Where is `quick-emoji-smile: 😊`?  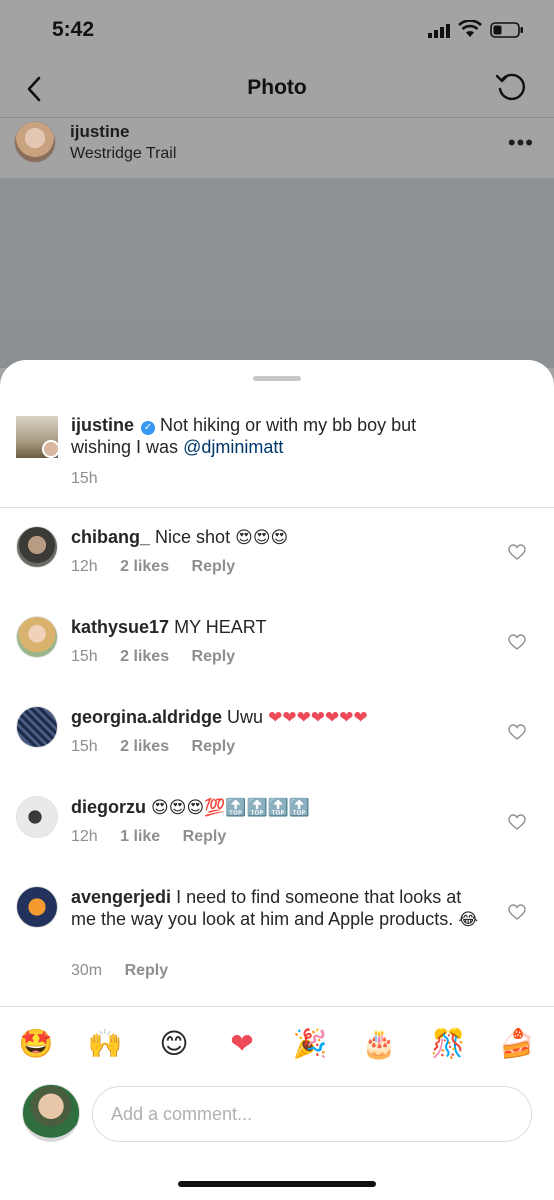 quick-emoji-smile: 😊 is located at coordinates (174, 1044).